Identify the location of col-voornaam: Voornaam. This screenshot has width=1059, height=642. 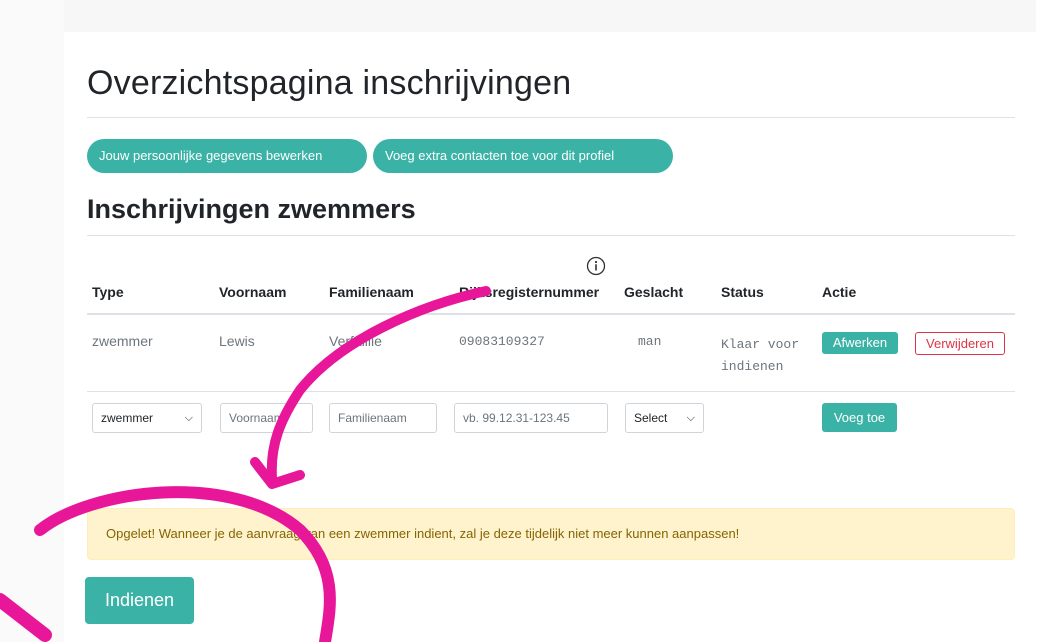
(253, 292).